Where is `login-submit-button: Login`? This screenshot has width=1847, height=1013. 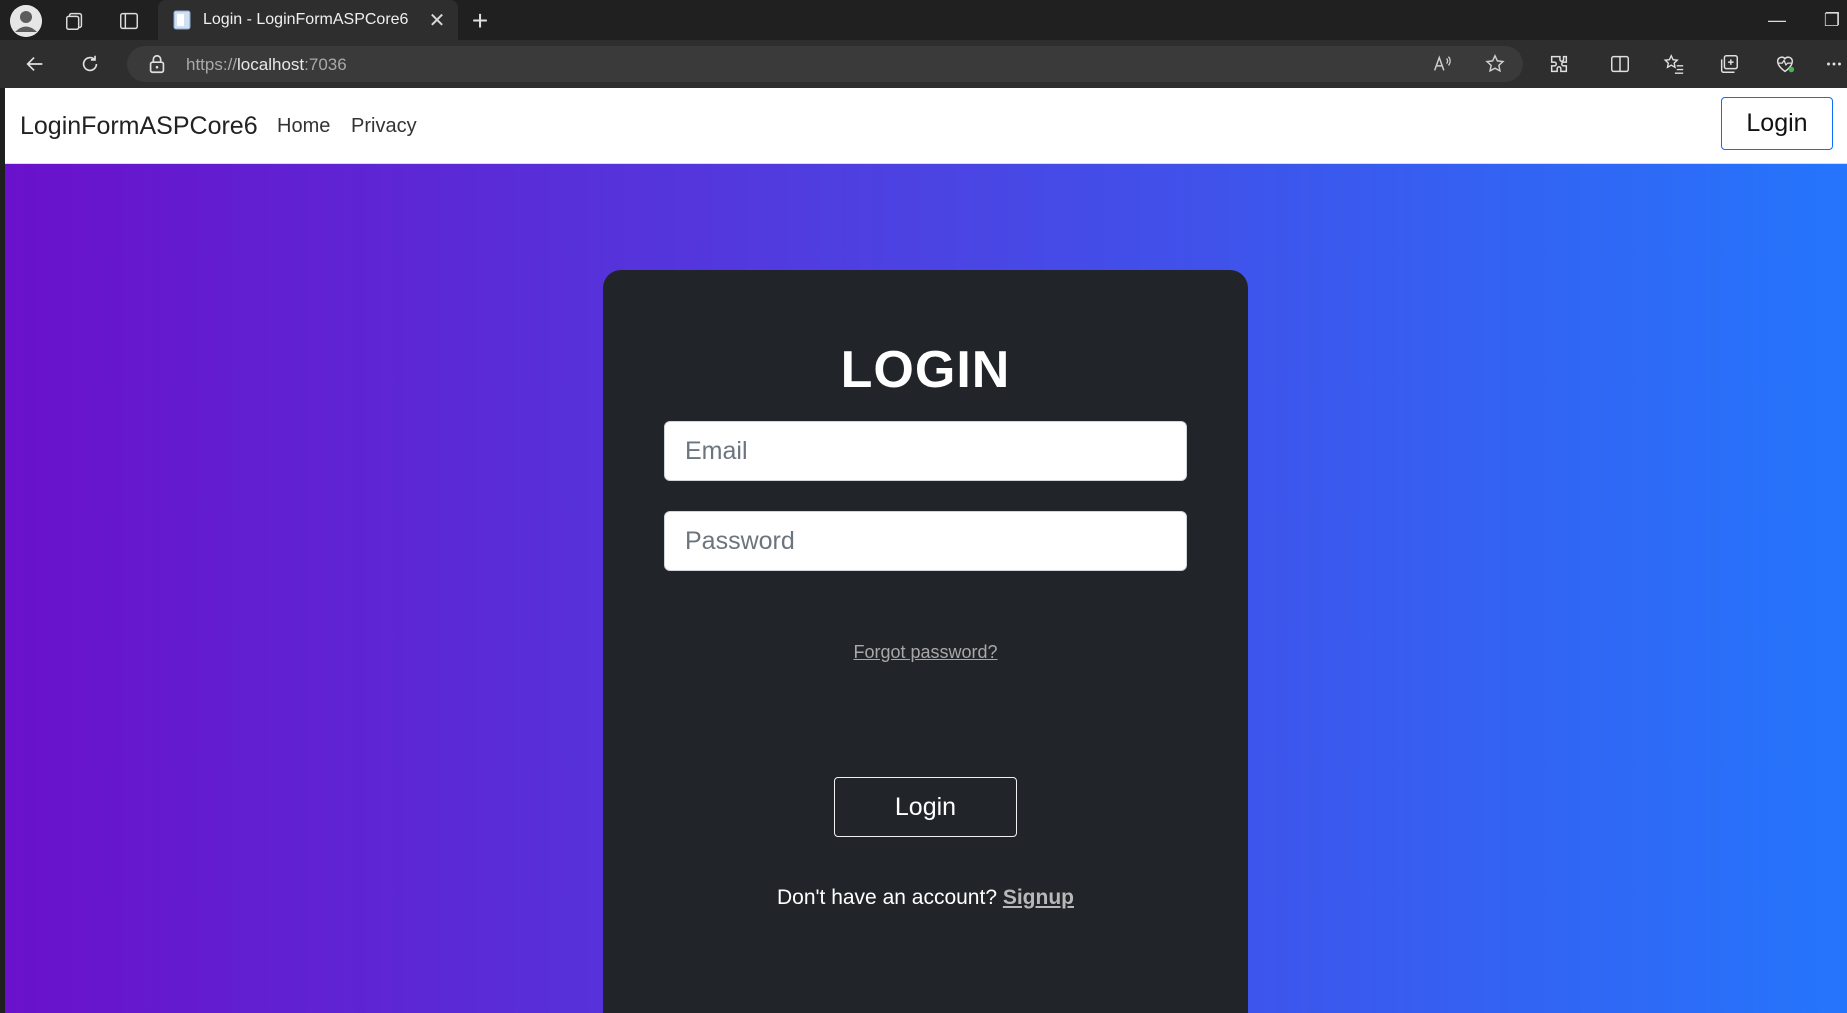
login-submit-button: Login is located at coordinates (925, 807).